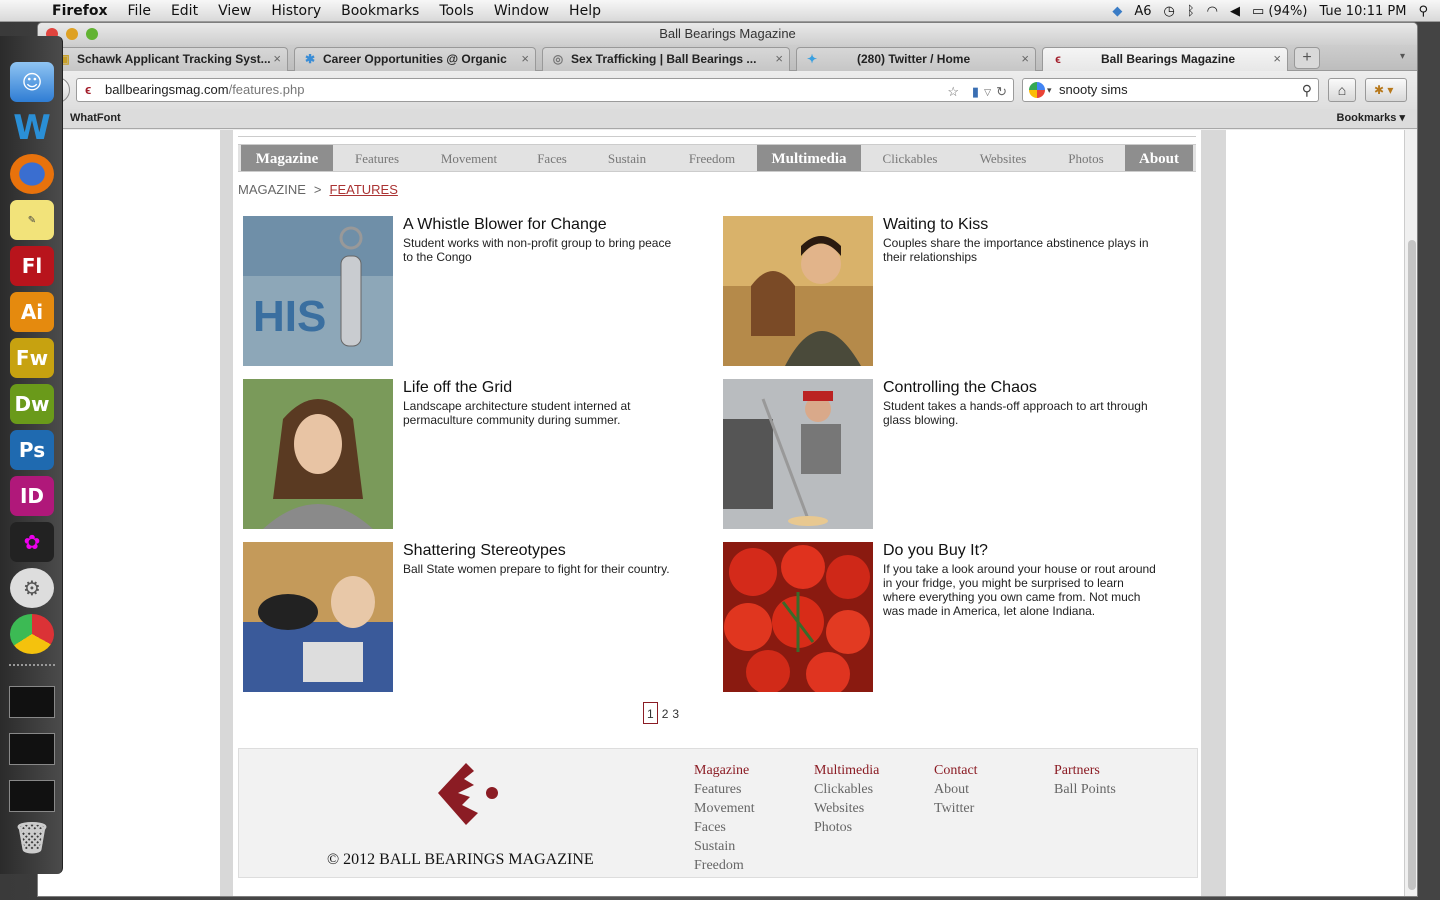  I want to click on bluetooth-icon: ᛒ, so click(1191, 11).